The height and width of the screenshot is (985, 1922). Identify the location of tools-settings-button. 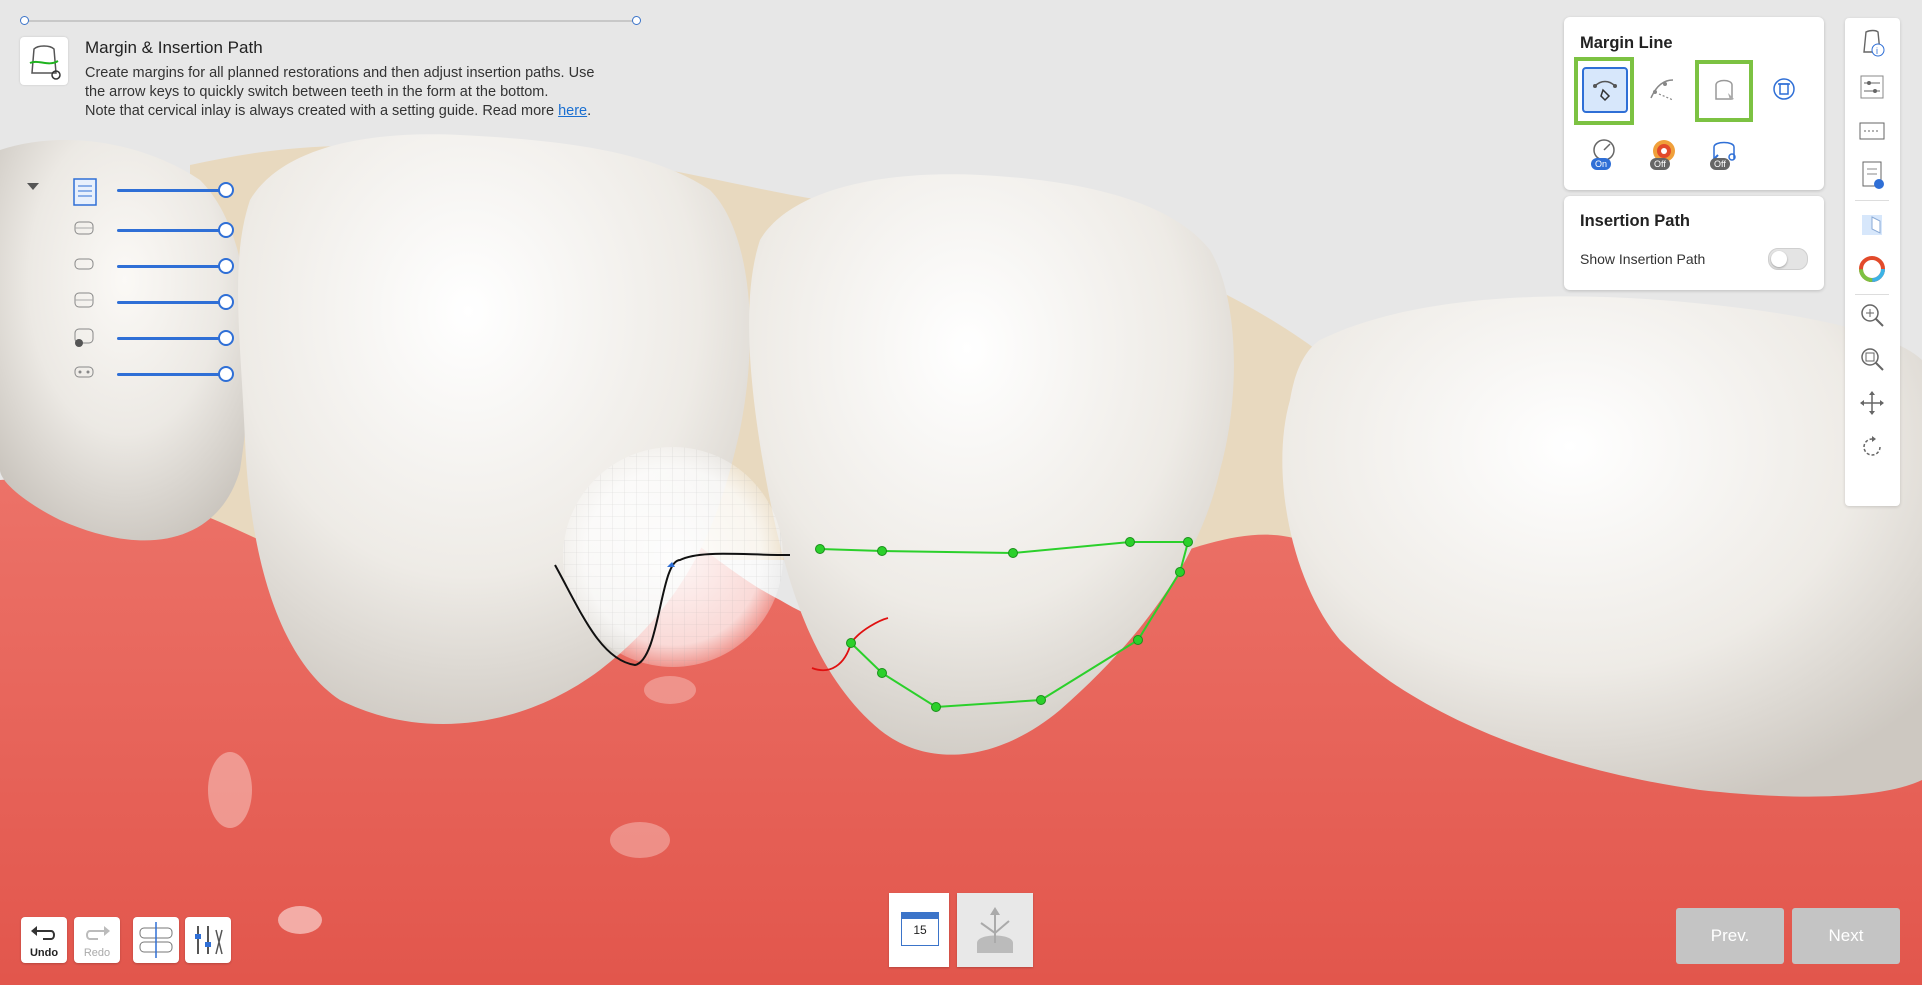
(208, 940).